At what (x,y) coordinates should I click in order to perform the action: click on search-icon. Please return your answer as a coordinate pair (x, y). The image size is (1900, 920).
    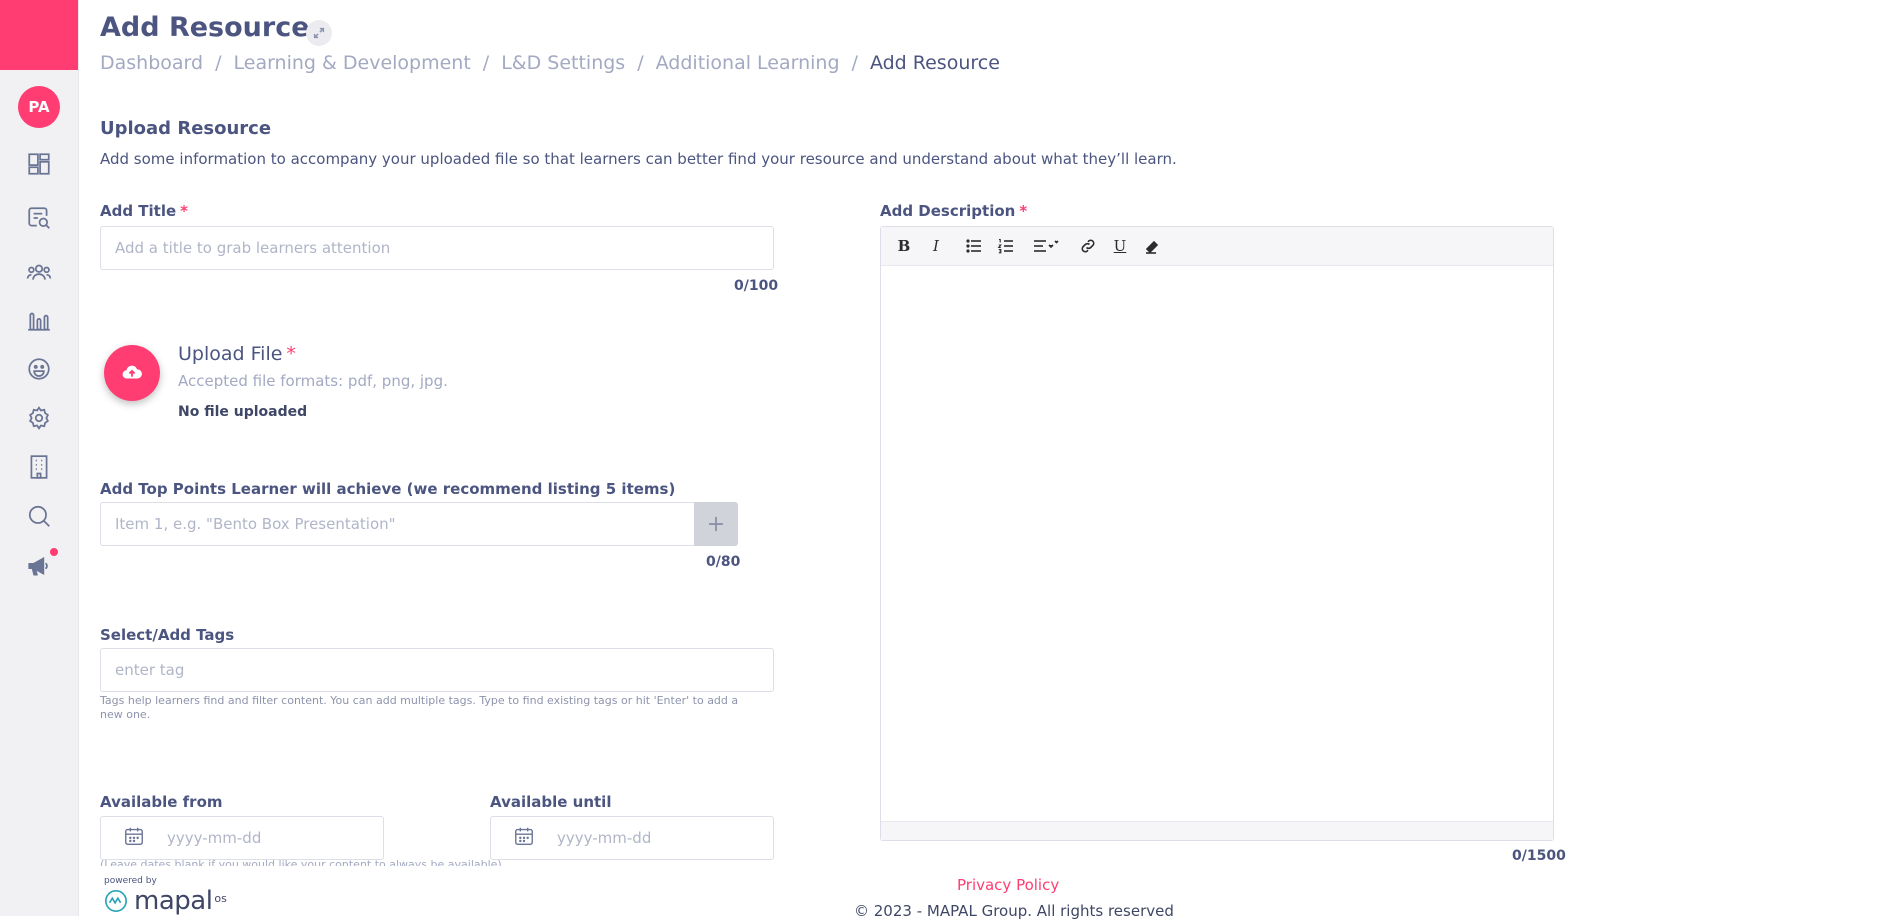
    Looking at the image, I should click on (39, 516).